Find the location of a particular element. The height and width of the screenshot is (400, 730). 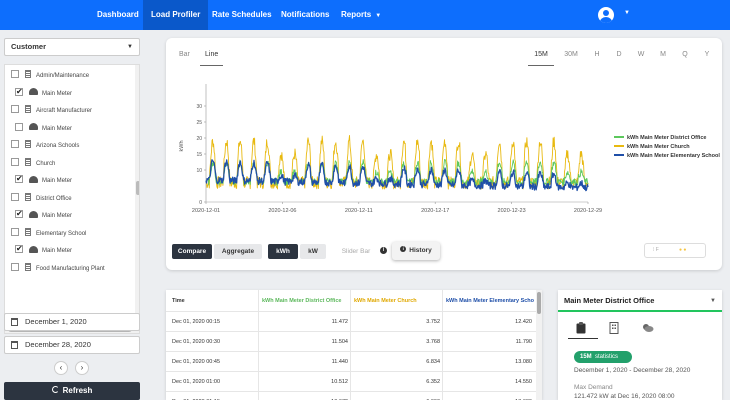

tree-item-site: Church is located at coordinates (33, 164).